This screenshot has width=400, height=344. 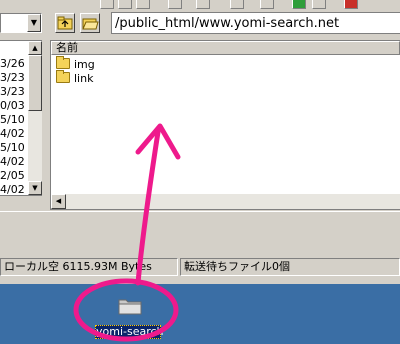 What do you see at coordinates (35, 188) in the screenshot?
I see `scroll-down-icon: ▼` at bounding box center [35, 188].